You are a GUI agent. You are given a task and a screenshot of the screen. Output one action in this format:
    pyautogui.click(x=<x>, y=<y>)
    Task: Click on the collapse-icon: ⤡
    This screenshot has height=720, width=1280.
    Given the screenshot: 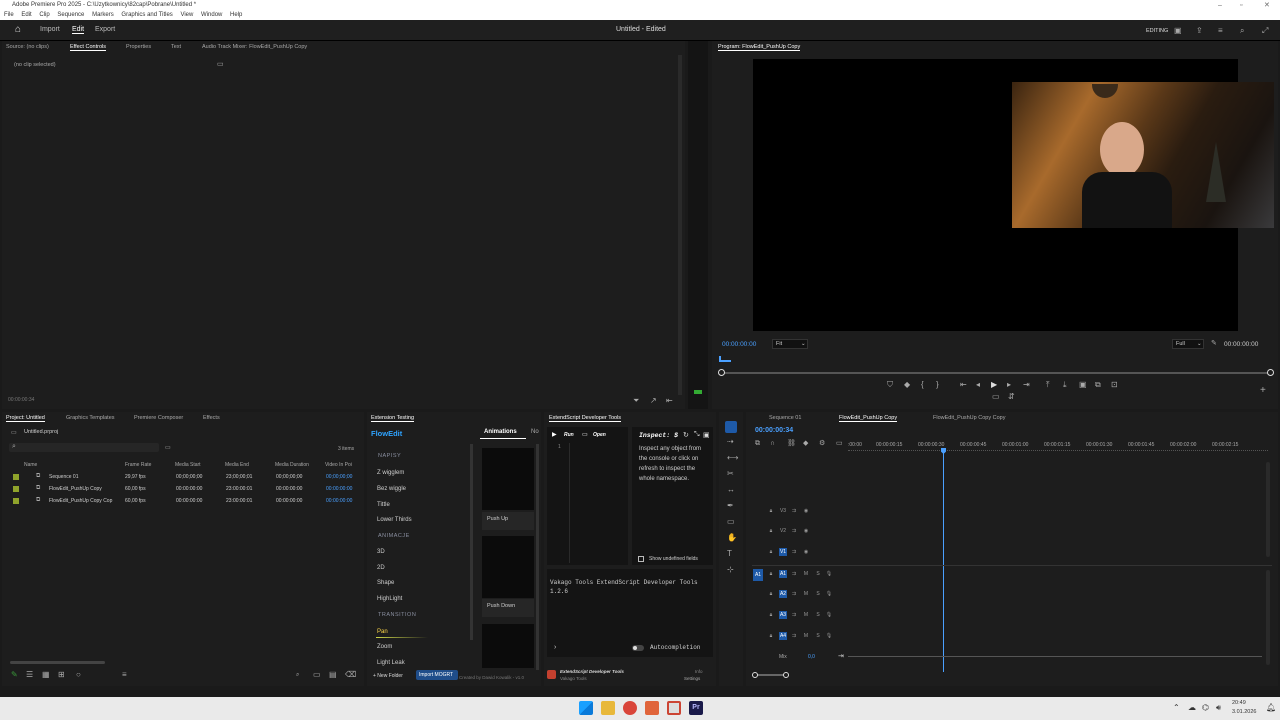 What is the action you would take?
    pyautogui.click(x=697, y=435)
    